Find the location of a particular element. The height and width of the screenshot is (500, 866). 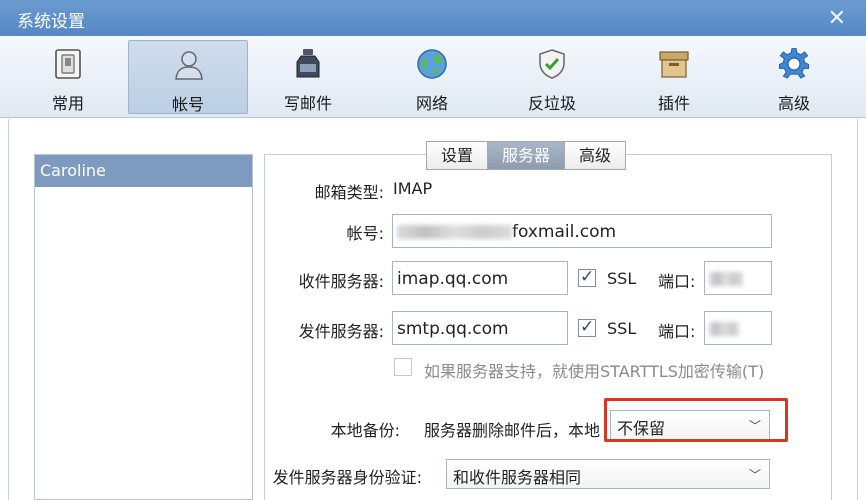

auth-select: 和收件服务器相同 ﹀ is located at coordinates (608, 474).